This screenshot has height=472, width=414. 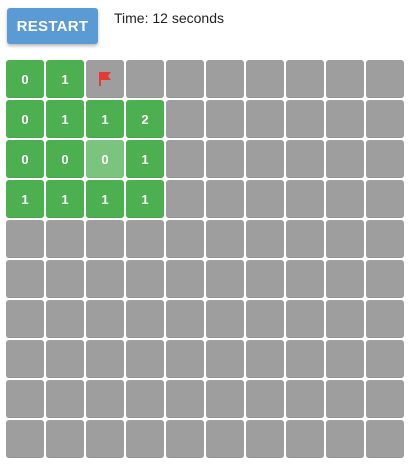 I want to click on flagged-cell, so click(x=105, y=79).